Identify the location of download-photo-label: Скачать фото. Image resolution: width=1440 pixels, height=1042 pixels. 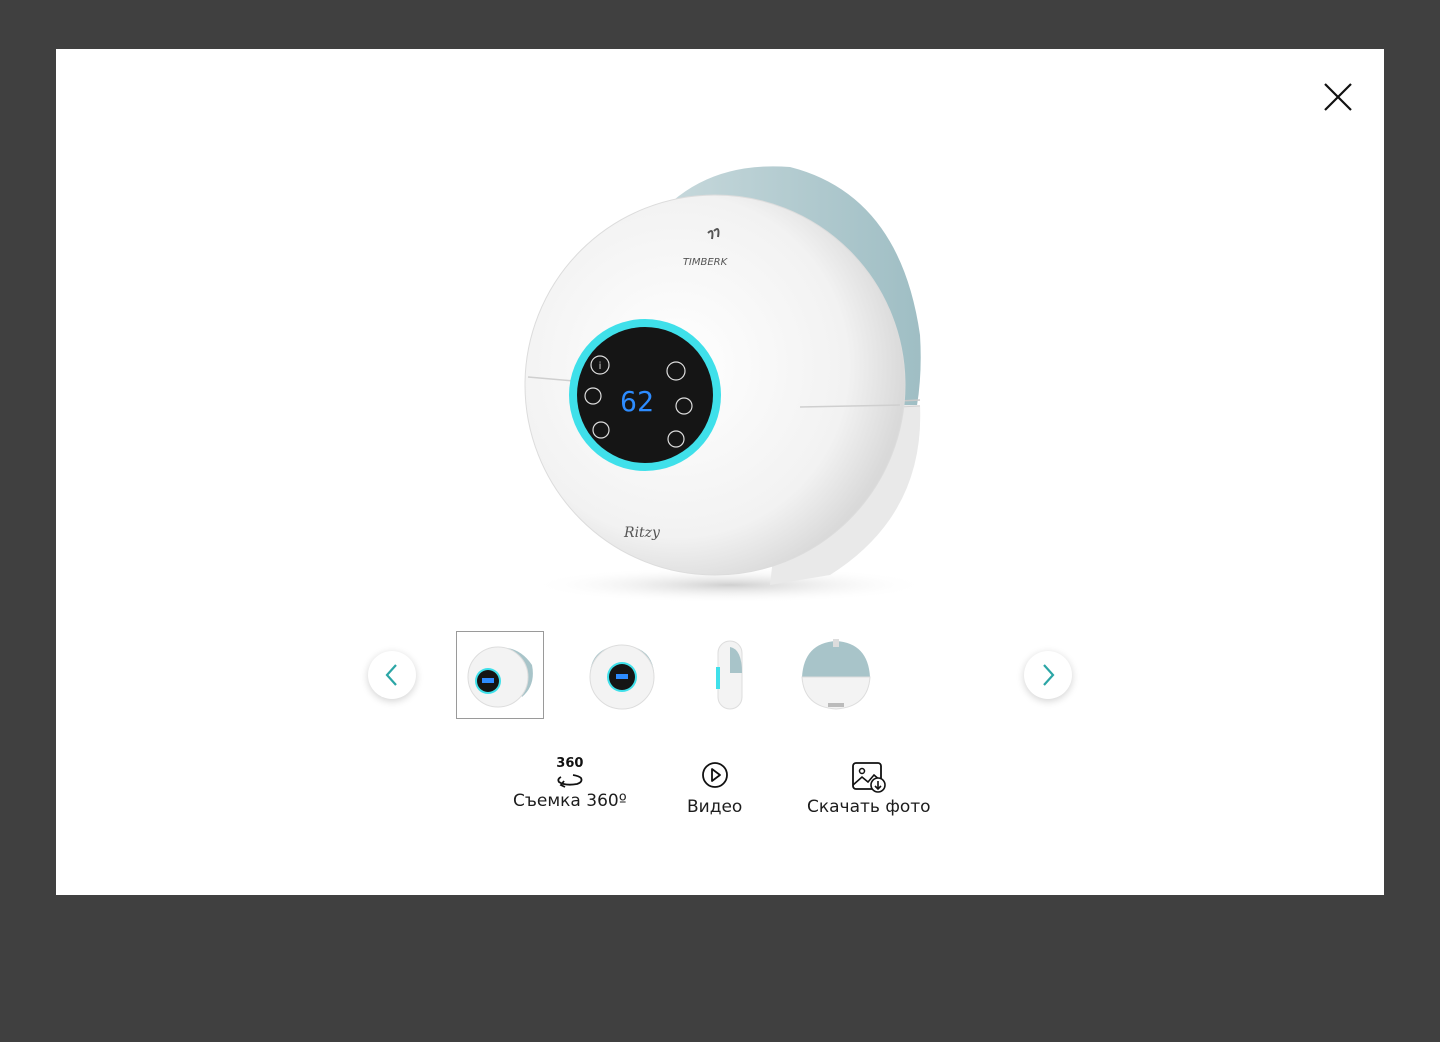
(869, 807).